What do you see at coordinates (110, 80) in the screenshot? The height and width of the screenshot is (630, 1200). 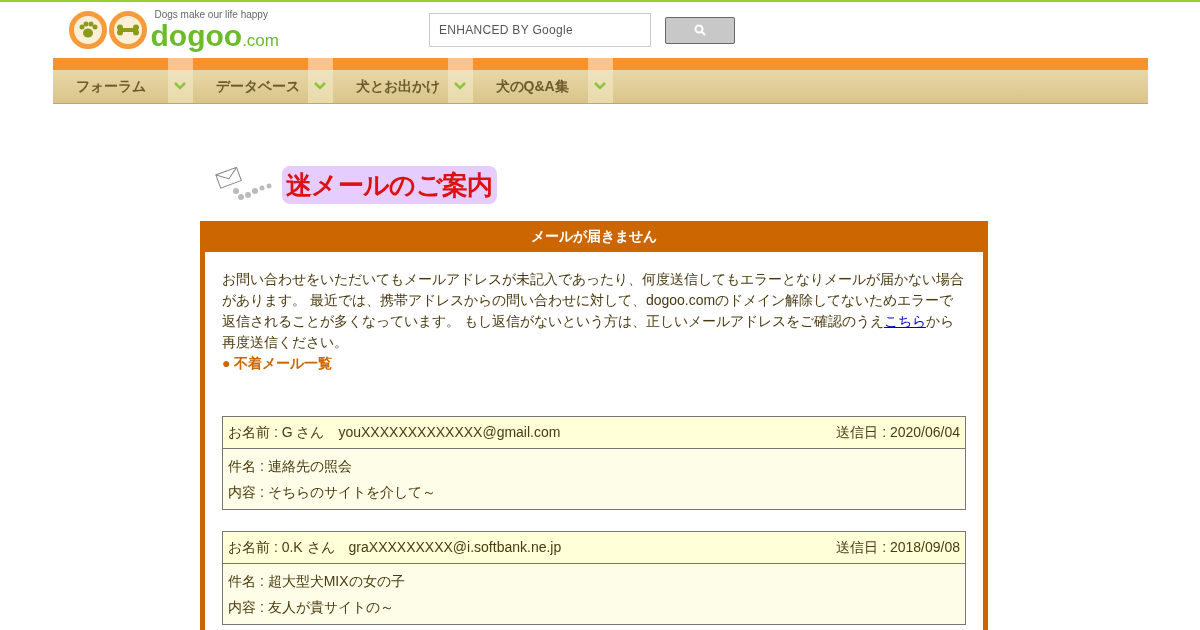 I see `nav-item: フォーラム` at bounding box center [110, 80].